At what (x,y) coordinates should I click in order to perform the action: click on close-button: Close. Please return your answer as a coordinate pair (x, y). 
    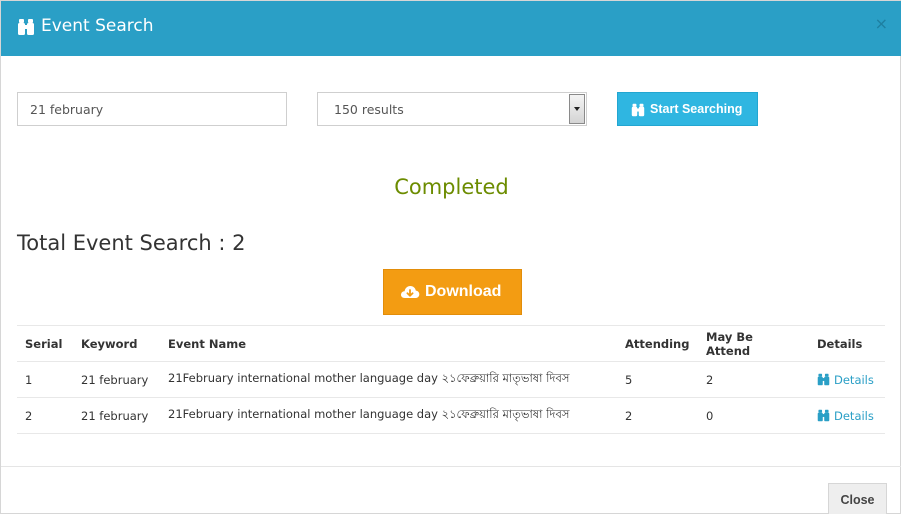
    Looking at the image, I should click on (857, 498).